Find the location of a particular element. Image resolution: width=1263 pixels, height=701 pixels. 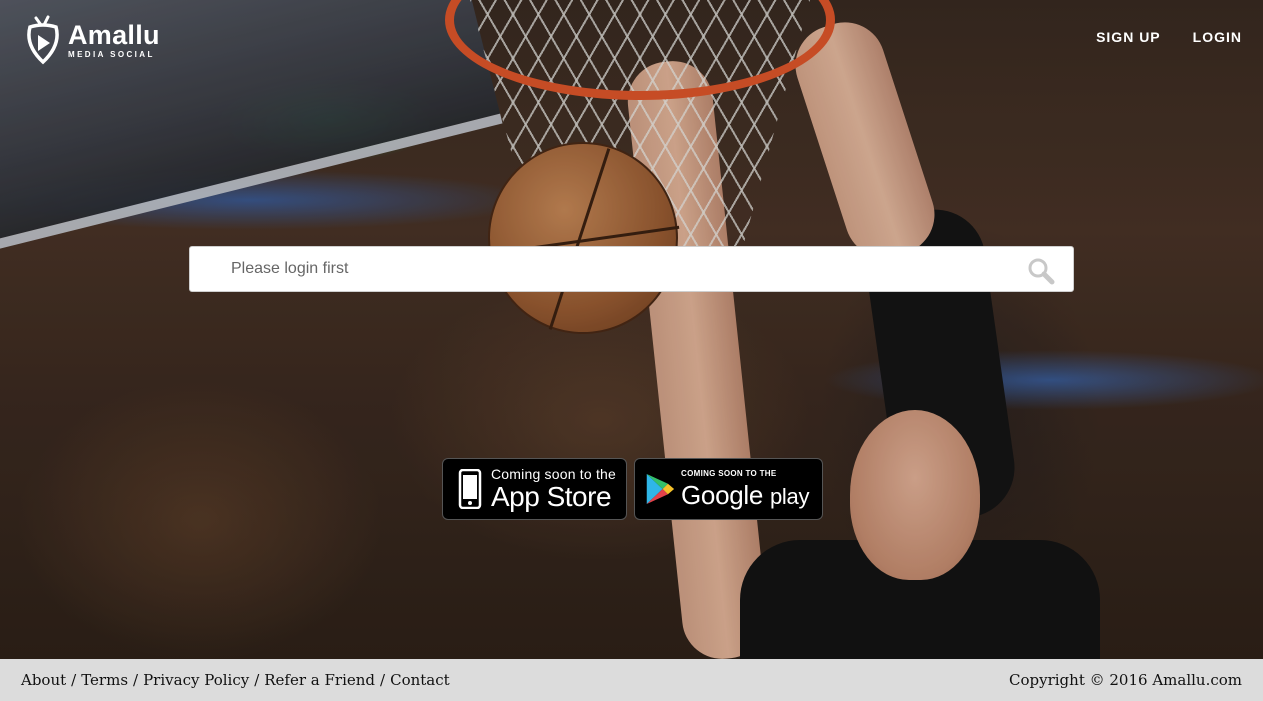

footer-link-refer: Refer a Friend is located at coordinates (319, 680).